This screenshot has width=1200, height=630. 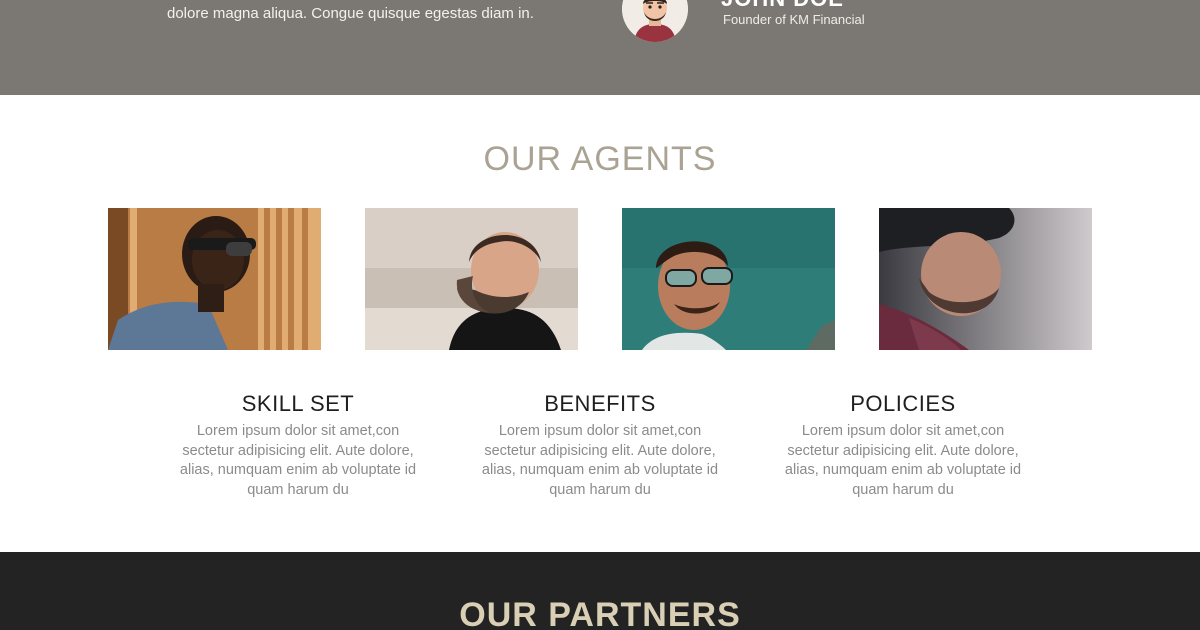 I want to click on agents-title: OUR AGENTS, so click(x=600, y=159).